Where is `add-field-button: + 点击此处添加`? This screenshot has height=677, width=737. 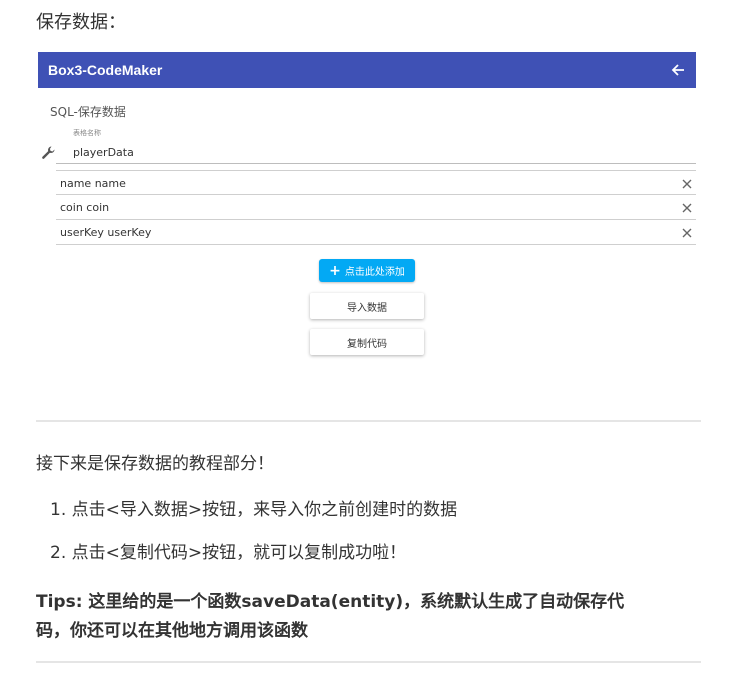 add-field-button: + 点击此处添加 is located at coordinates (367, 270).